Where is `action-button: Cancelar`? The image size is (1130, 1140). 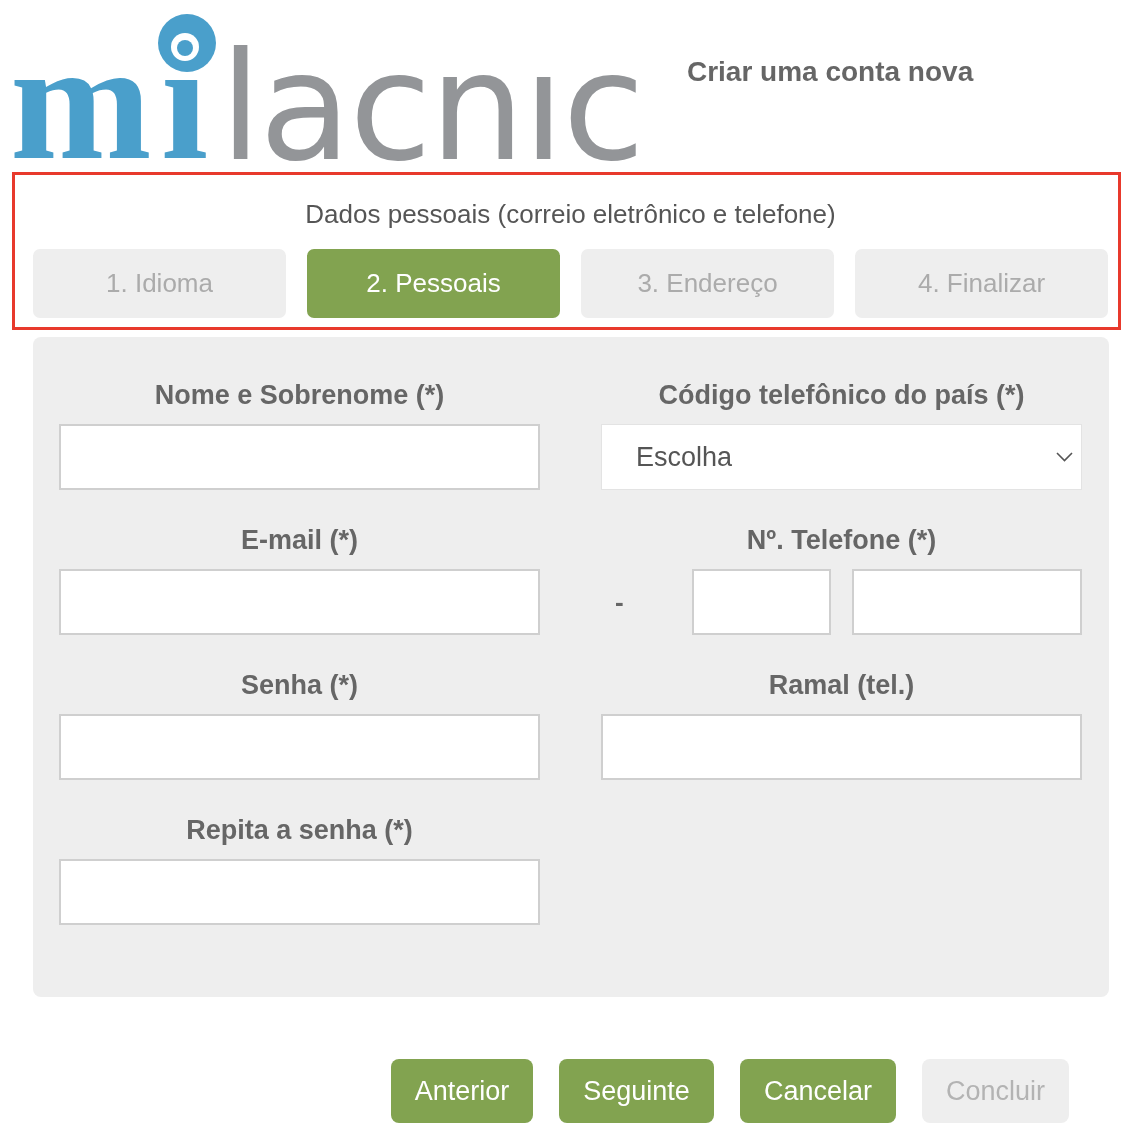
action-button: Cancelar is located at coordinates (817, 1091).